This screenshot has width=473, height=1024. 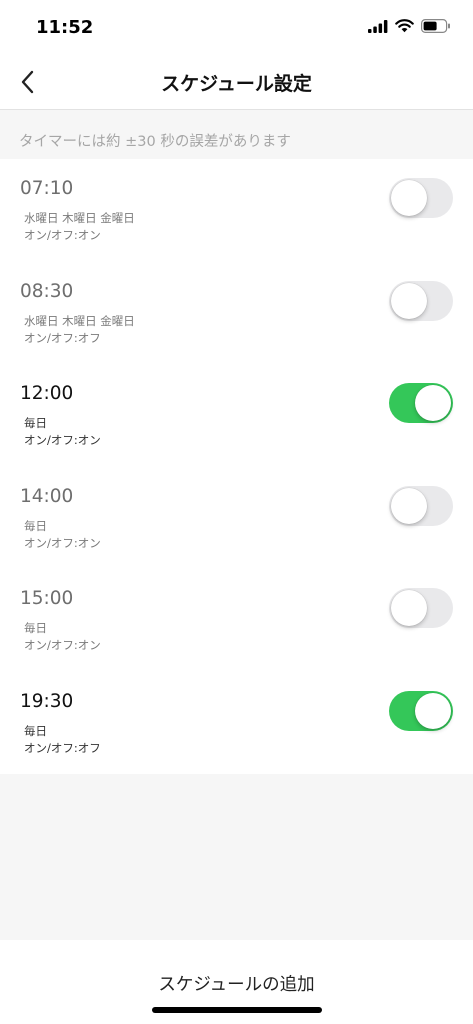 What do you see at coordinates (236, 415) in the screenshot?
I see `schedule-row: 12:00 毎日オン/オフ:オン` at bounding box center [236, 415].